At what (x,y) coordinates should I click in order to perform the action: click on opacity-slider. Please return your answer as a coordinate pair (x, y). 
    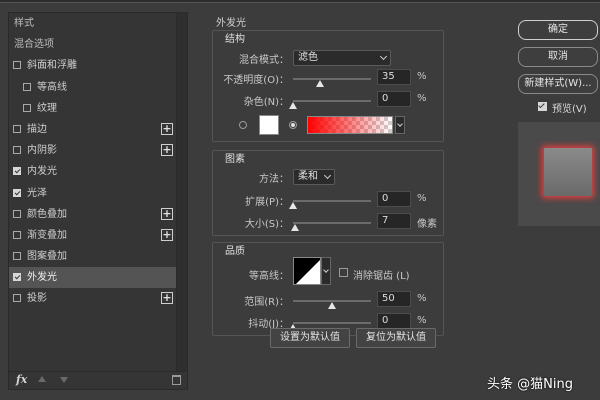
    Looking at the image, I should click on (332, 79).